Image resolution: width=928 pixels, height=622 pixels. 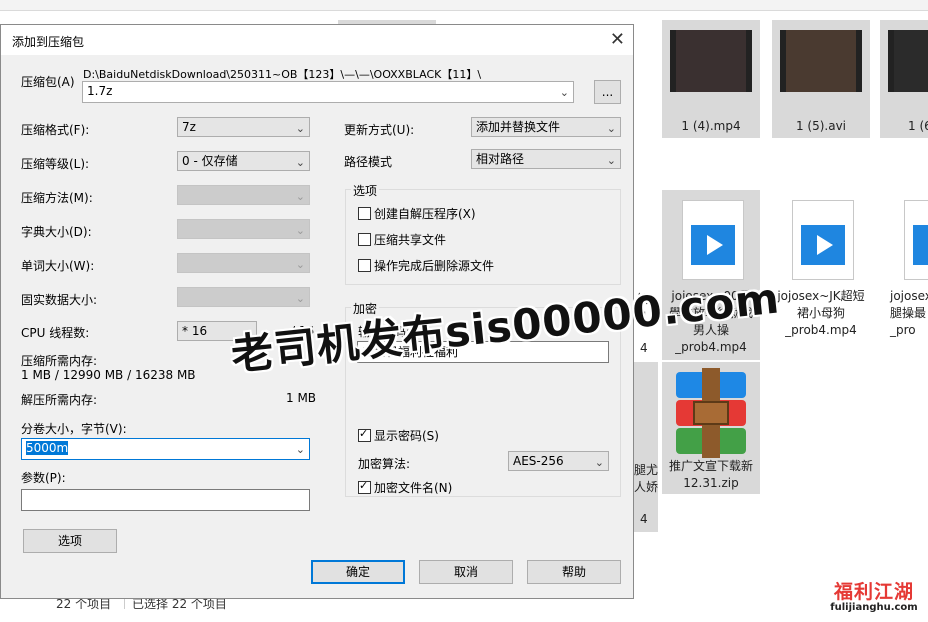 I want to click on dict-select: ⌄, so click(x=243, y=229).